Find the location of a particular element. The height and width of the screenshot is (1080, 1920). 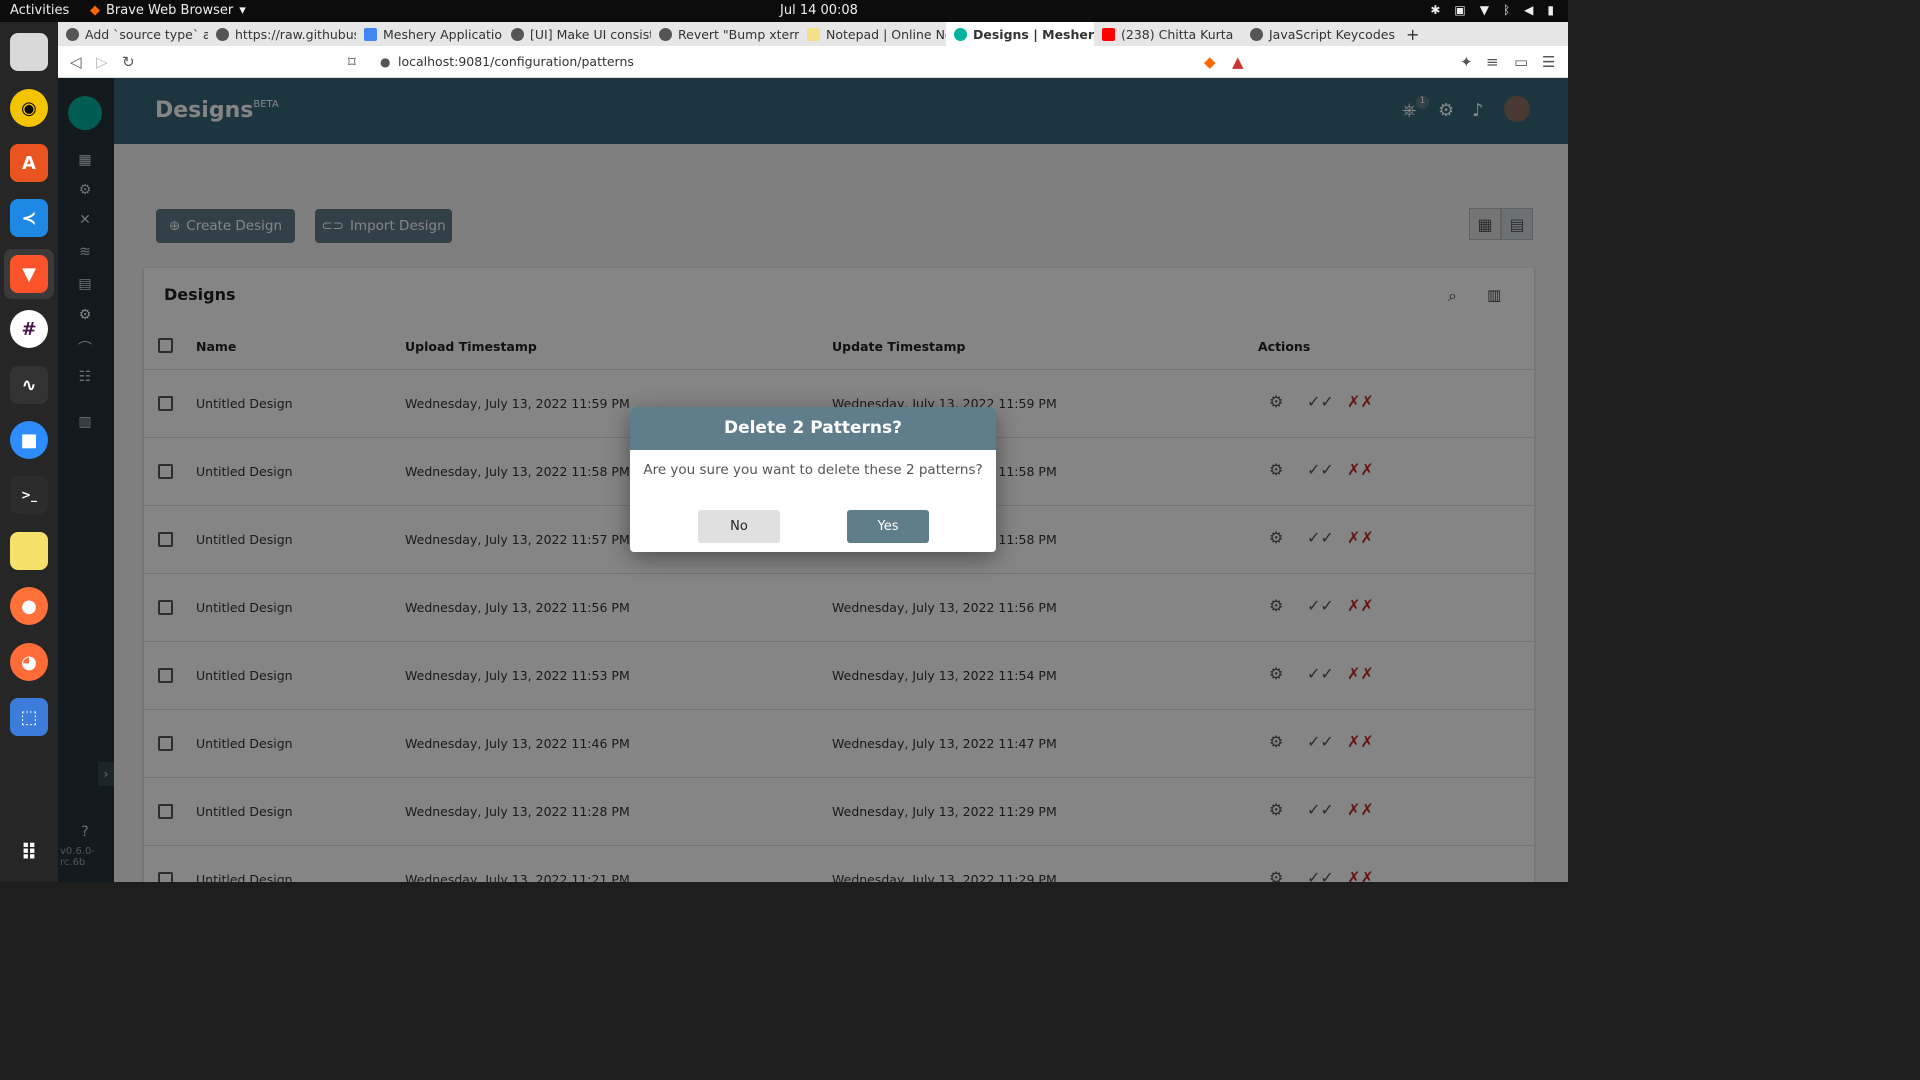

postman-icon: ◕ is located at coordinates (29, 662).